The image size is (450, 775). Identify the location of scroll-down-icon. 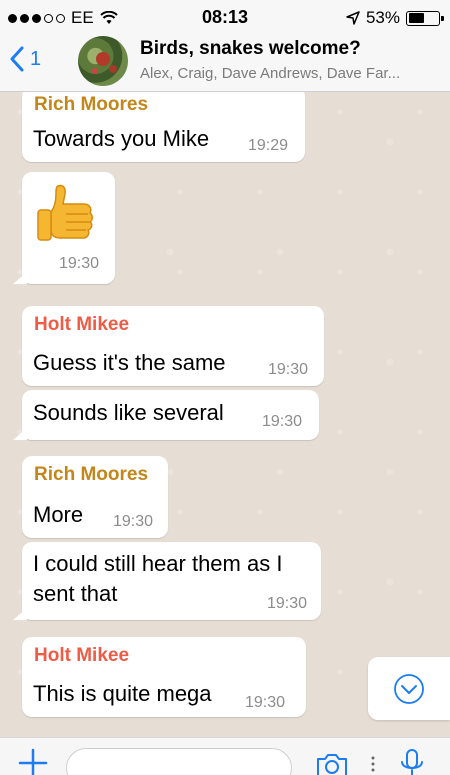
(409, 688).